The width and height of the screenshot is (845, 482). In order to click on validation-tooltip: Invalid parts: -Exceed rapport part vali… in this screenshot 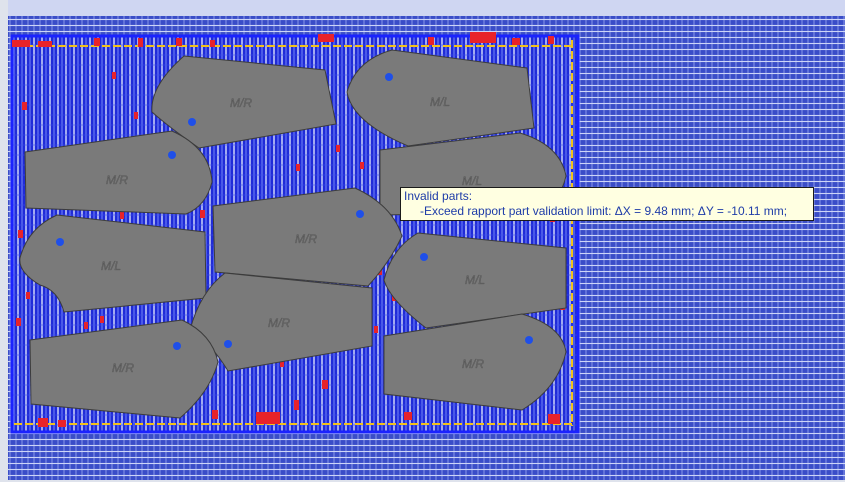, I will do `click(607, 204)`.